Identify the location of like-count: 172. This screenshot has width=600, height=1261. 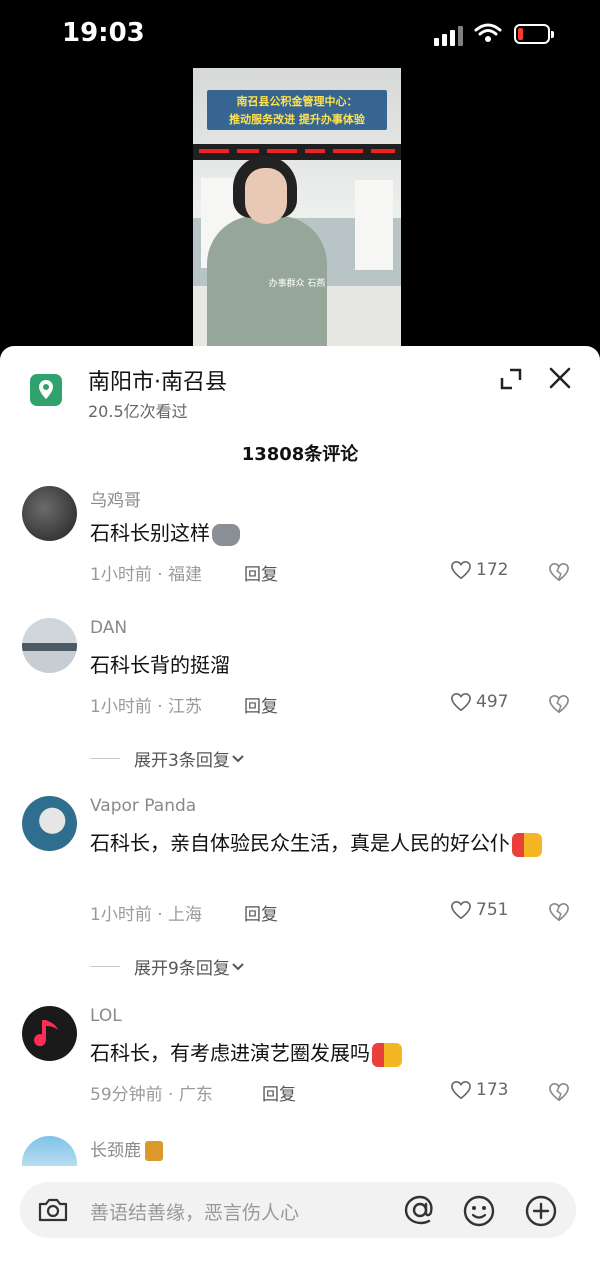
(492, 570).